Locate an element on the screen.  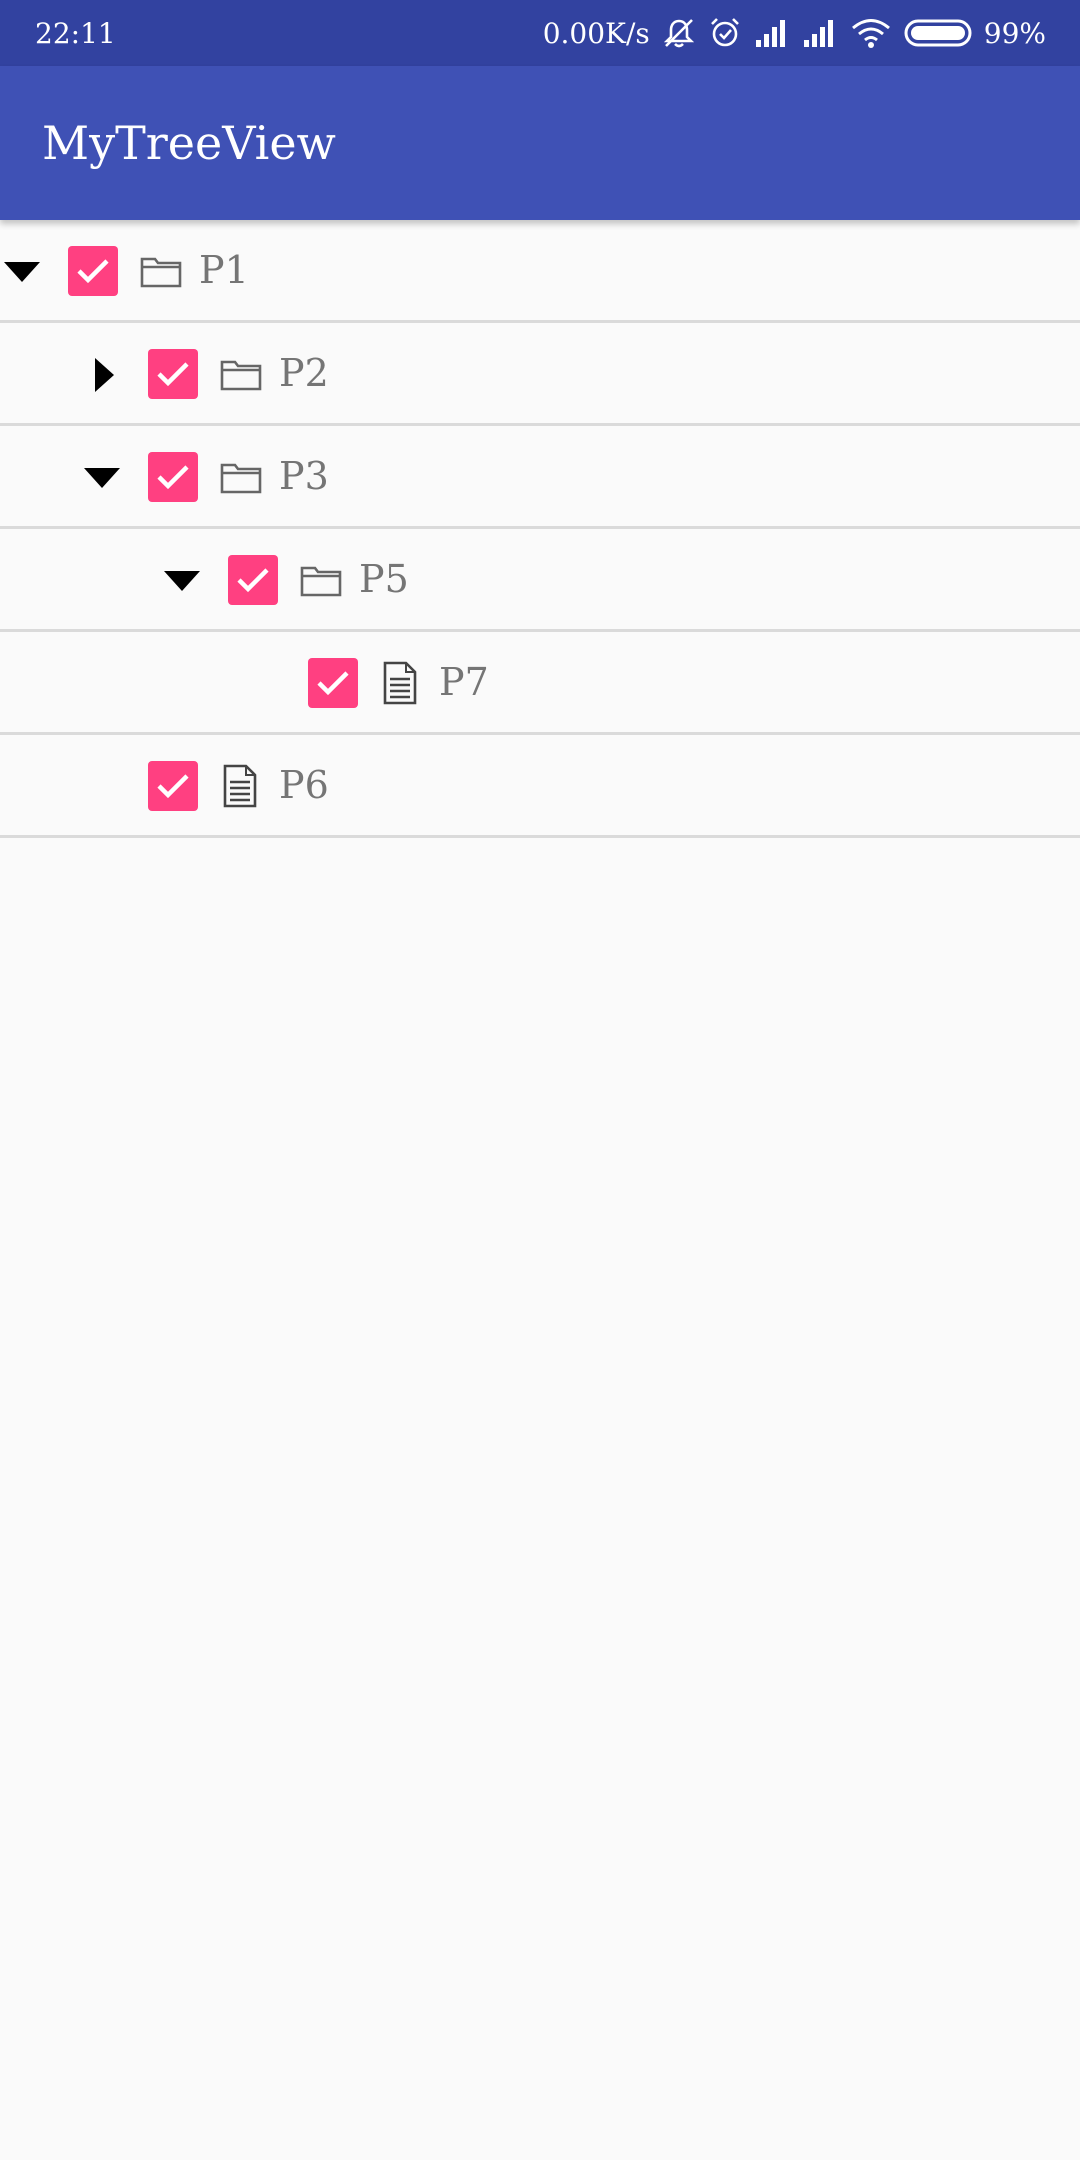
status-time: 22:11 is located at coordinates (75, 33).